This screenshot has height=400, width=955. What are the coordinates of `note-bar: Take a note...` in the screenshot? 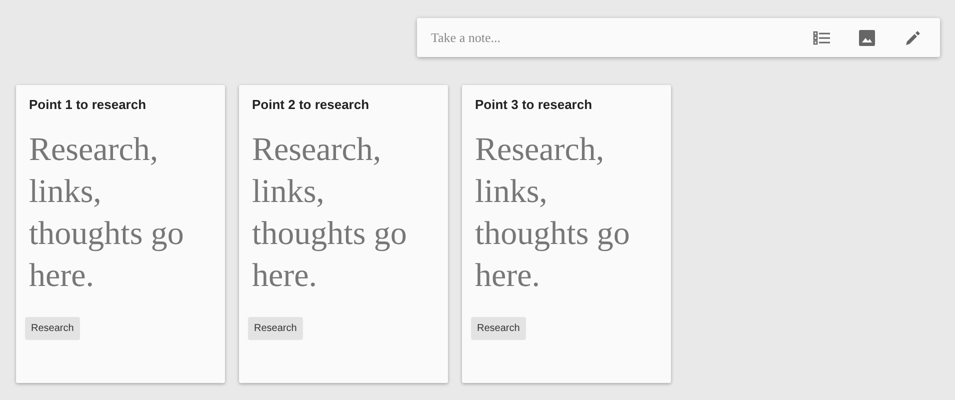 It's located at (678, 37).